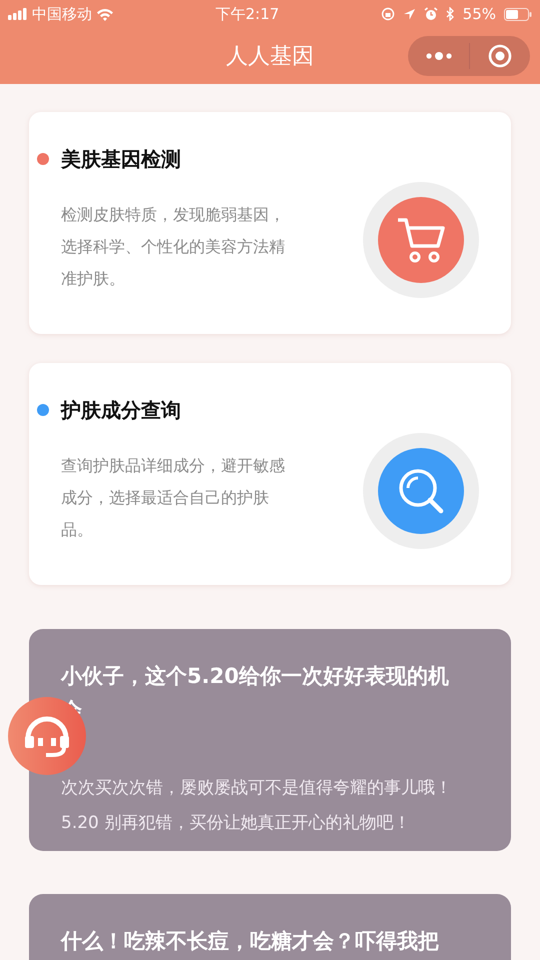  Describe the element at coordinates (439, 56) in the screenshot. I see `more-icon` at that location.